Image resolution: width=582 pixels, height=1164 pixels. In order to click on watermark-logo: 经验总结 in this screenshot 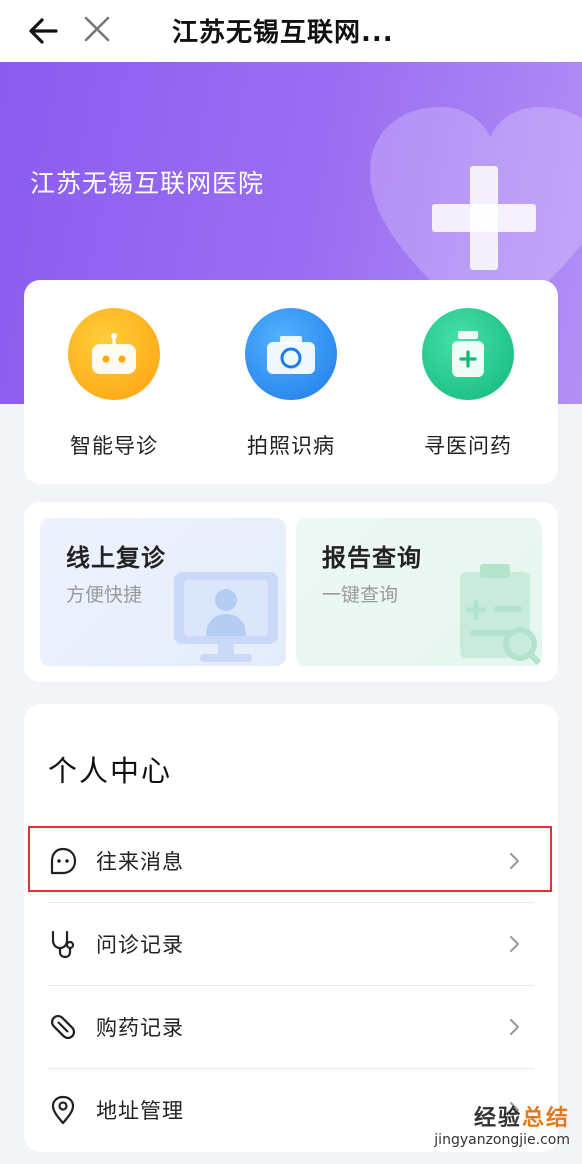, I will do `click(502, 1116)`.